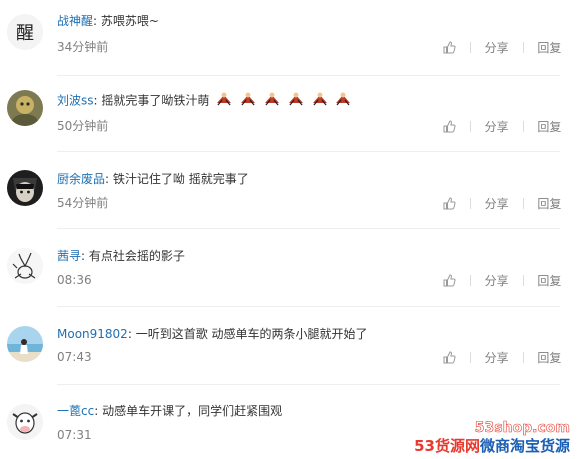 This screenshot has height=459, width=578. What do you see at coordinates (192, 411) in the screenshot?
I see `comment-text: 动感单车开课了，同学们赶紧围观` at bounding box center [192, 411].